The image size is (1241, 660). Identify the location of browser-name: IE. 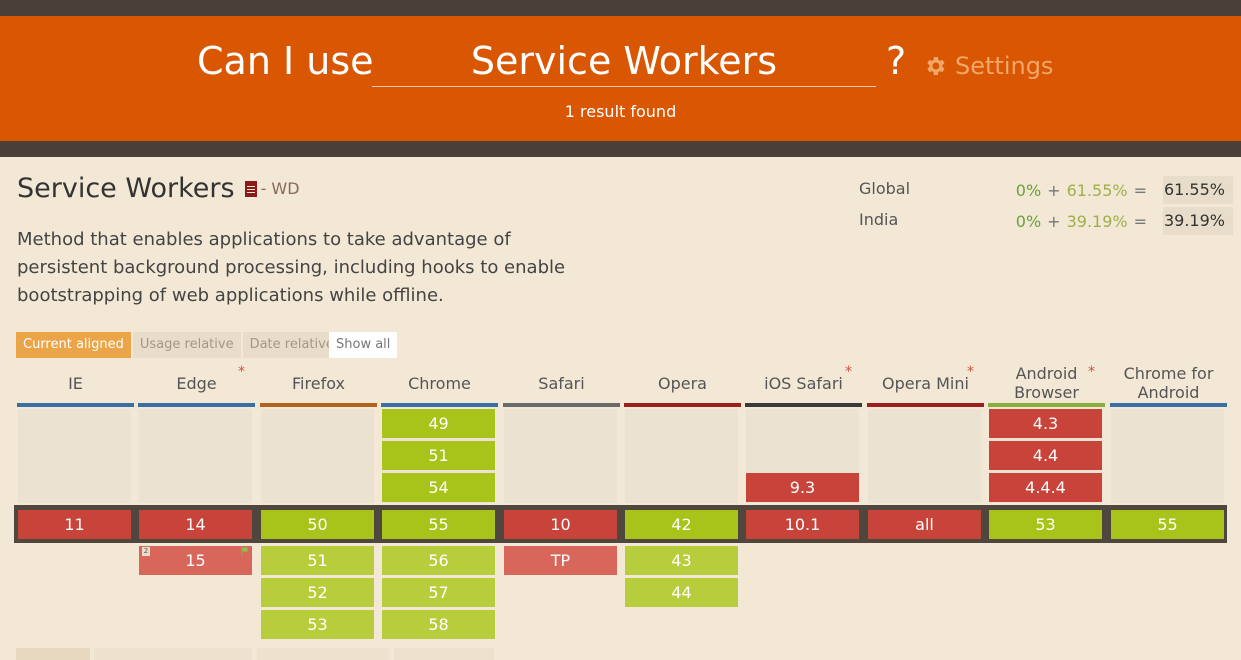
(75, 383).